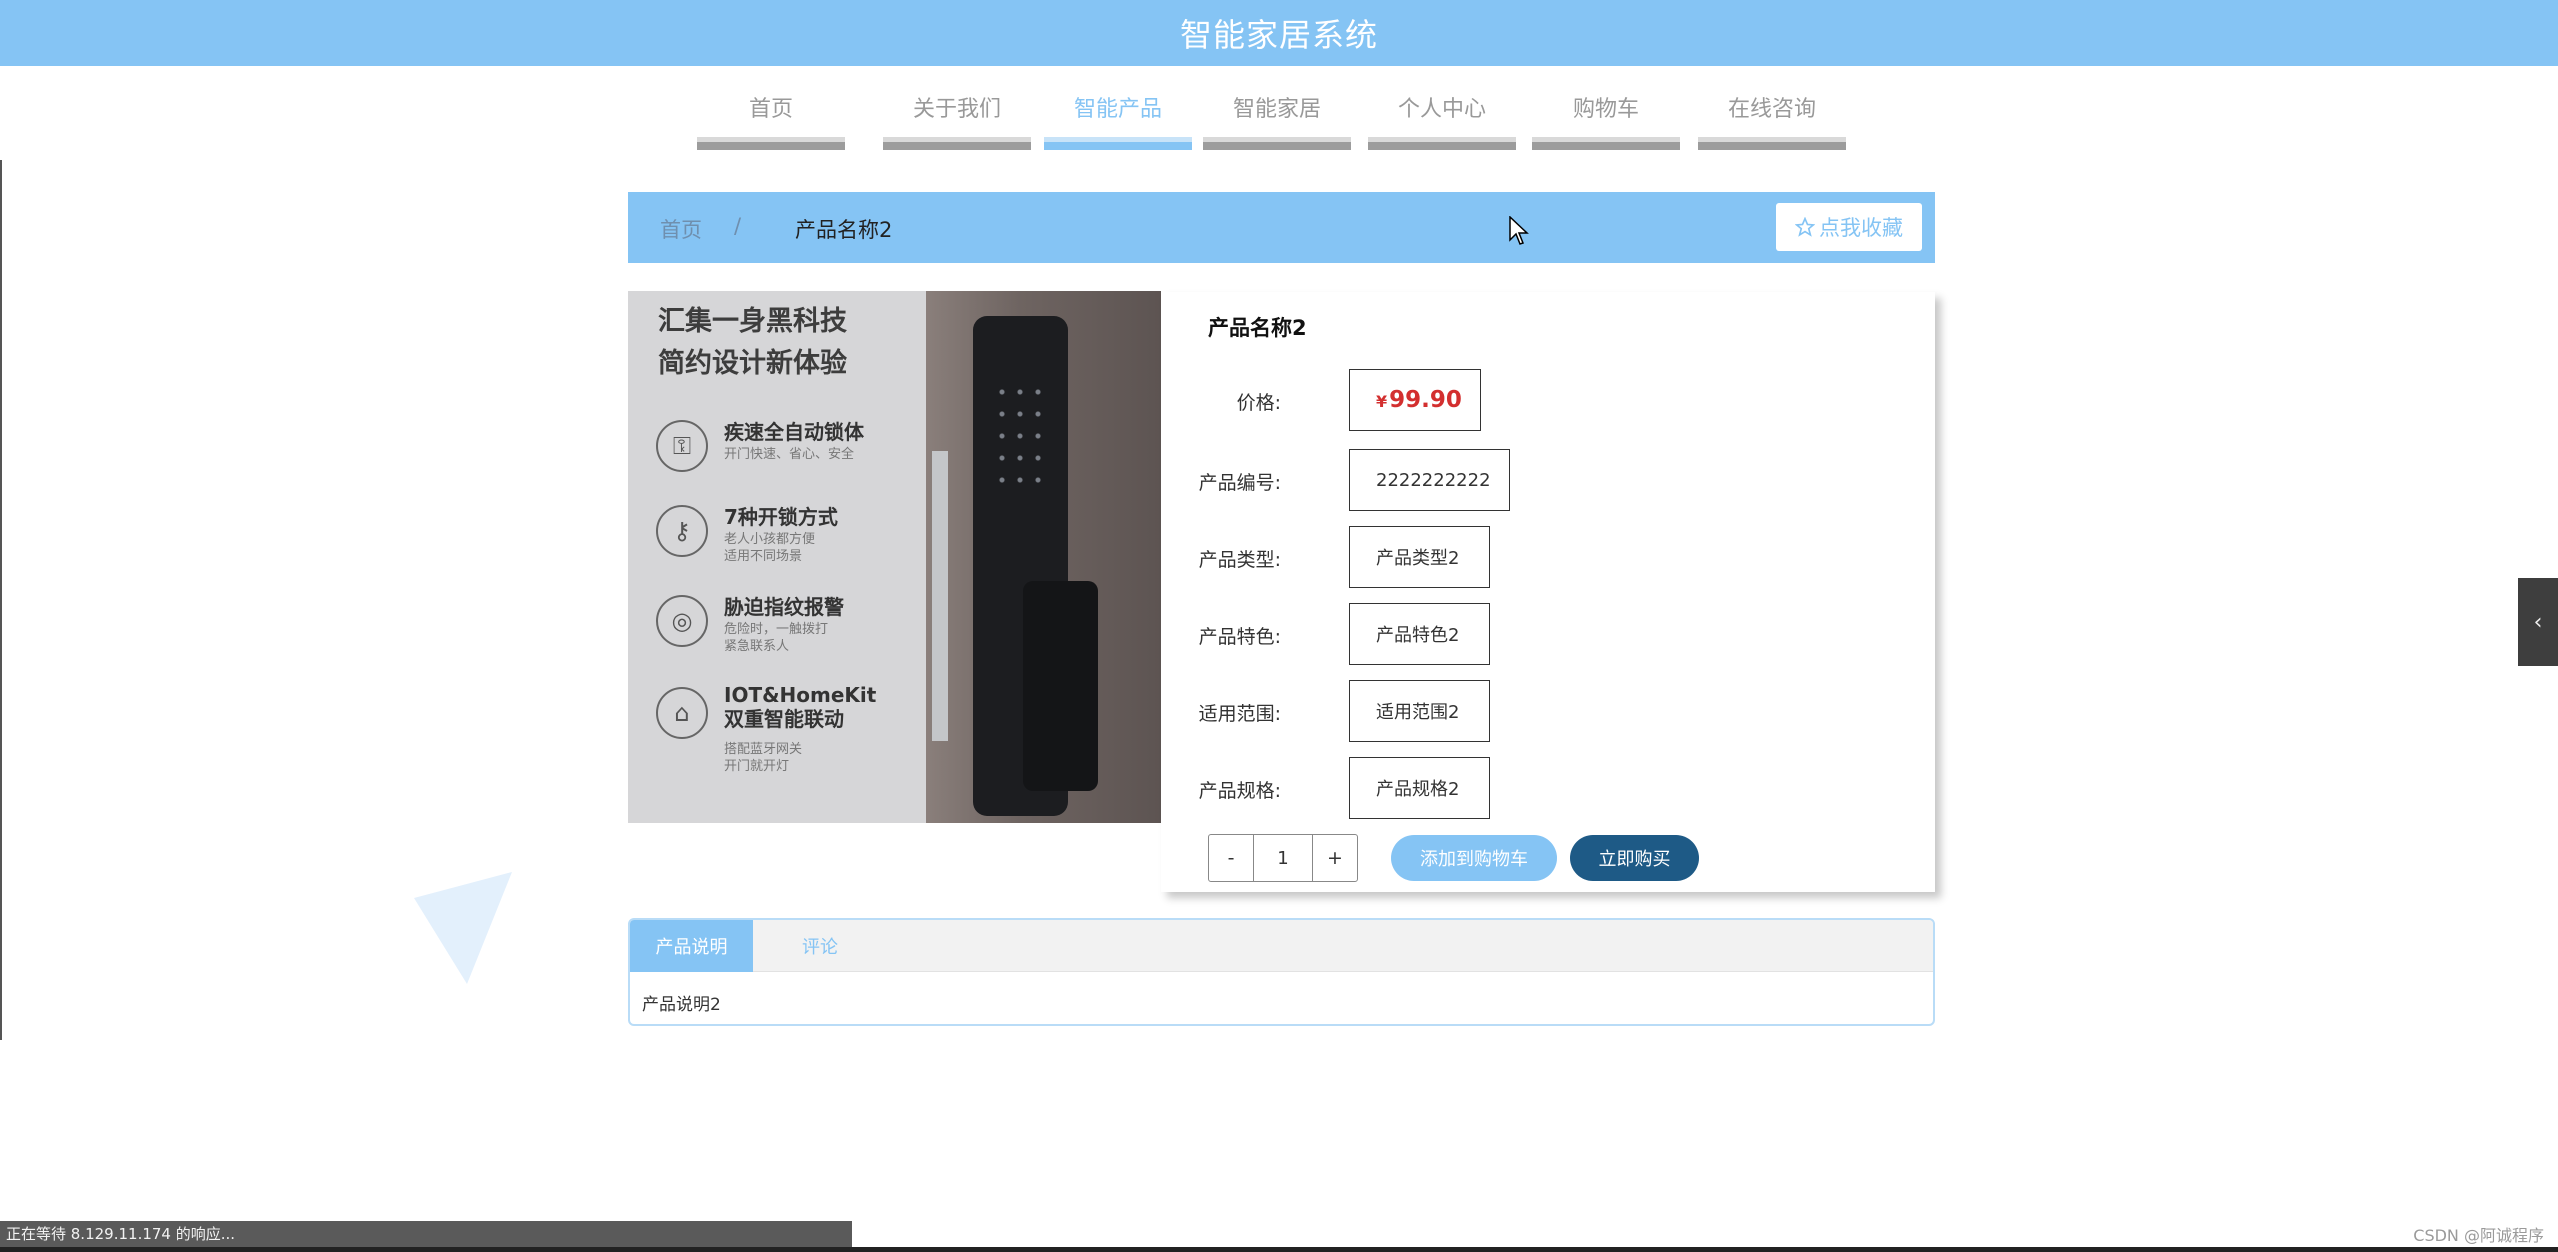  I want to click on feature-item: ◎ 胁迫指纹报警 危险时，一触拨打 紧急联系人, so click(791, 626).